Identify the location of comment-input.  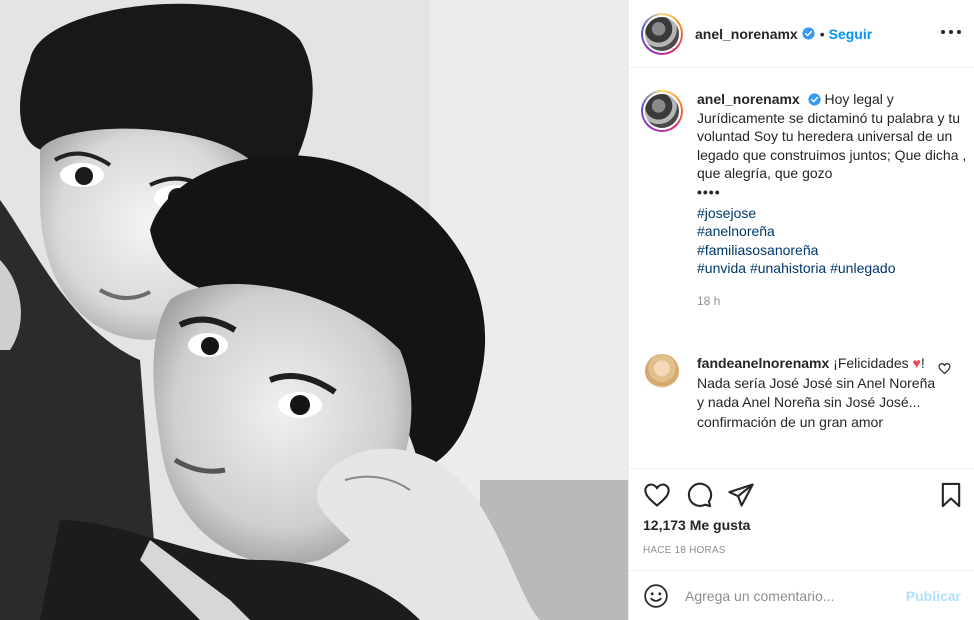
(790, 595).